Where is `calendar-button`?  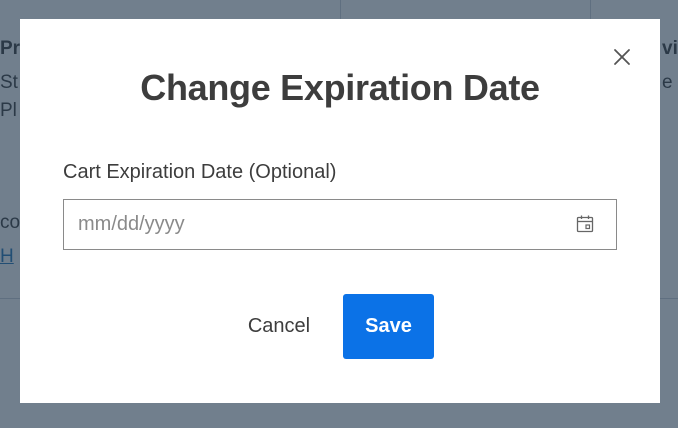
calendar-button is located at coordinates (585, 224).